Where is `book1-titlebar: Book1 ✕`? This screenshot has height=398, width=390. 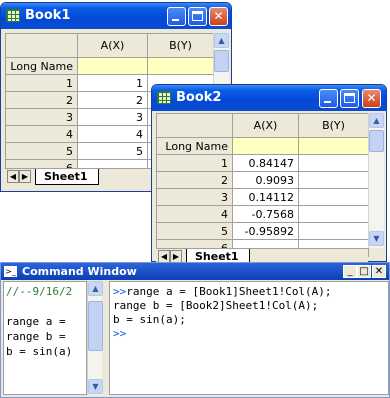
book1-titlebar: Book1 ✕ is located at coordinates (116, 16).